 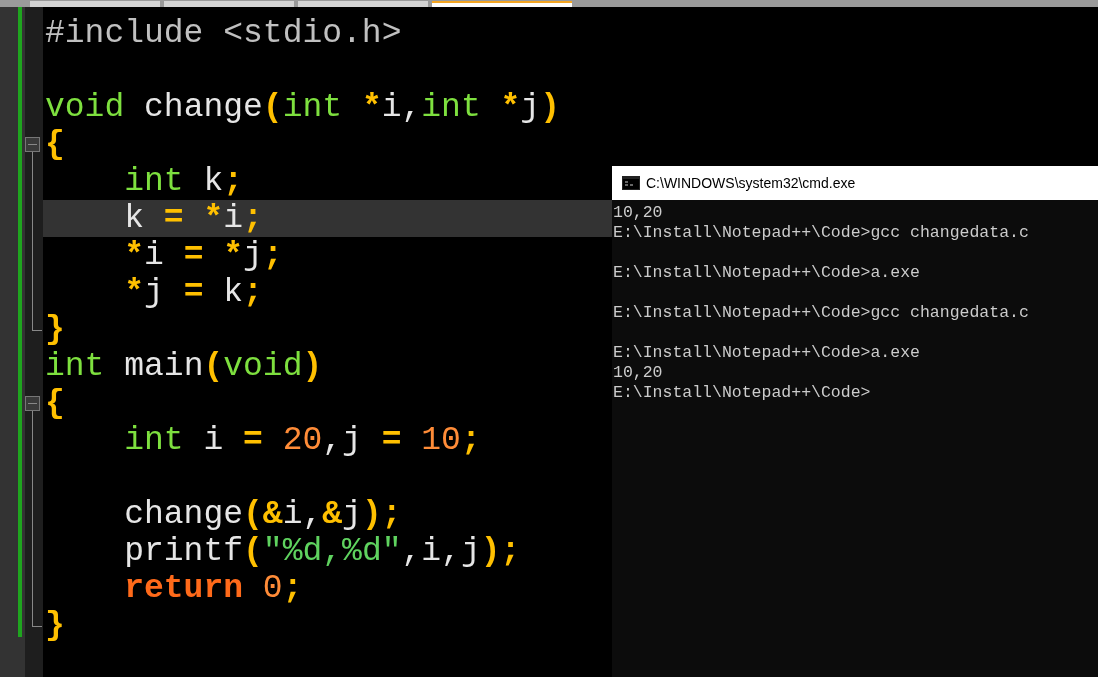 I want to click on console-line: E:\Install\Notepad++\Code>, so click(x=742, y=393).